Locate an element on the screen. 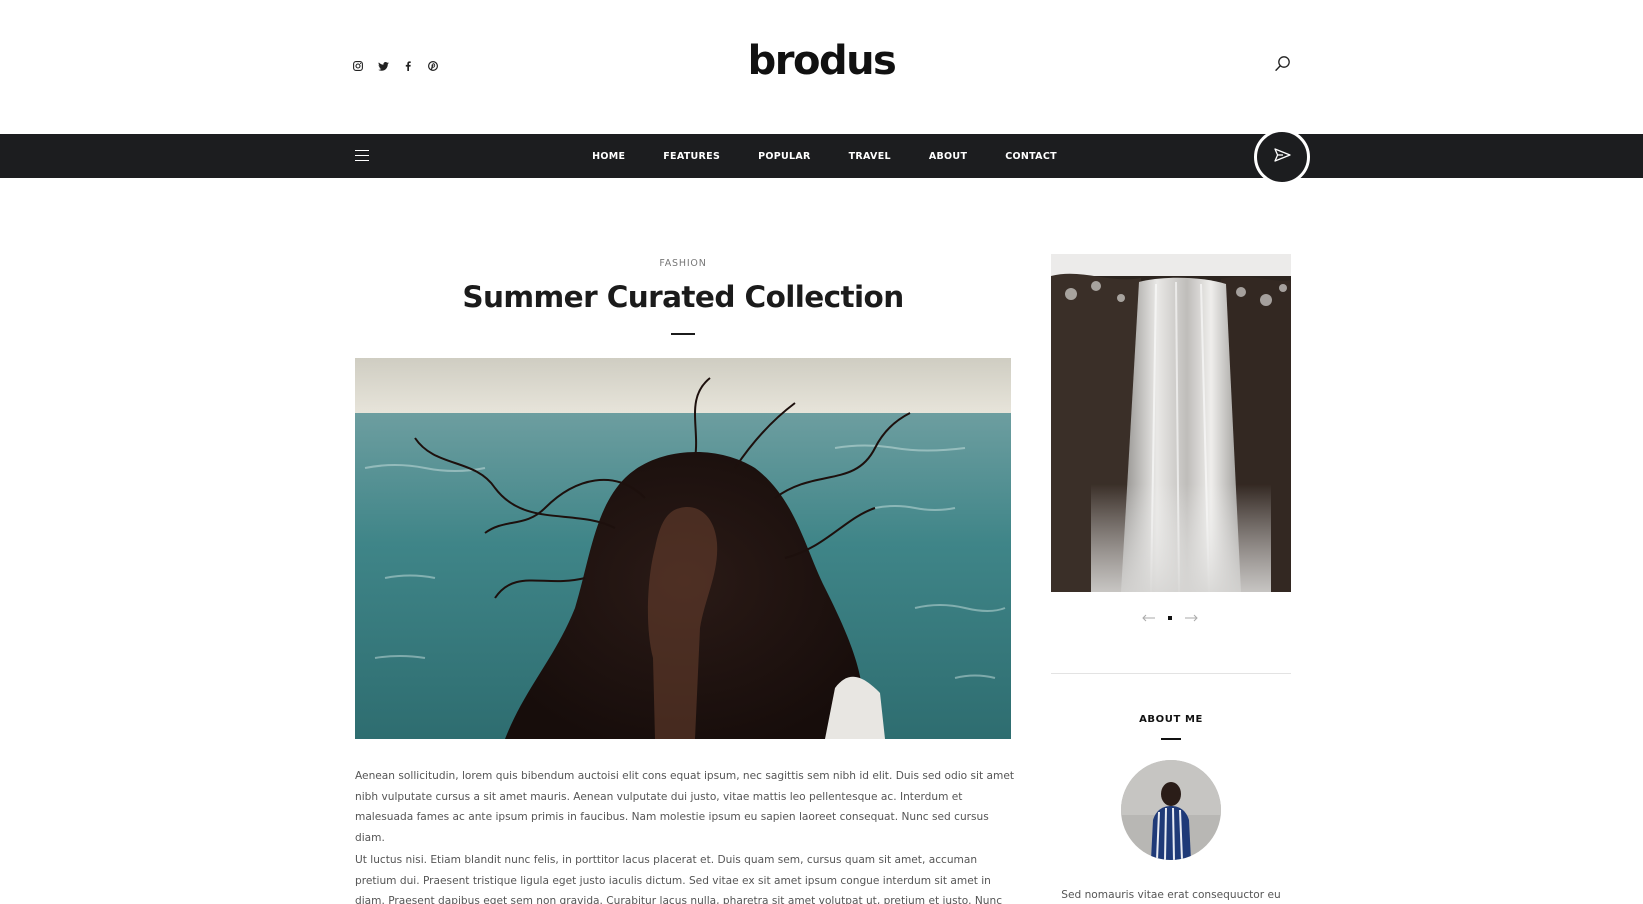  search-icon is located at coordinates (1283, 64).